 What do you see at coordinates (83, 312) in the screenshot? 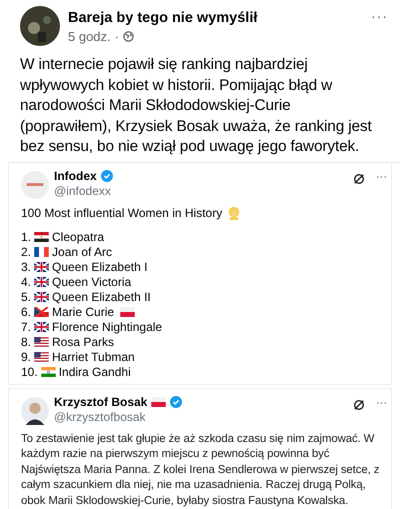
I see `list-item-name: Marie Curie` at bounding box center [83, 312].